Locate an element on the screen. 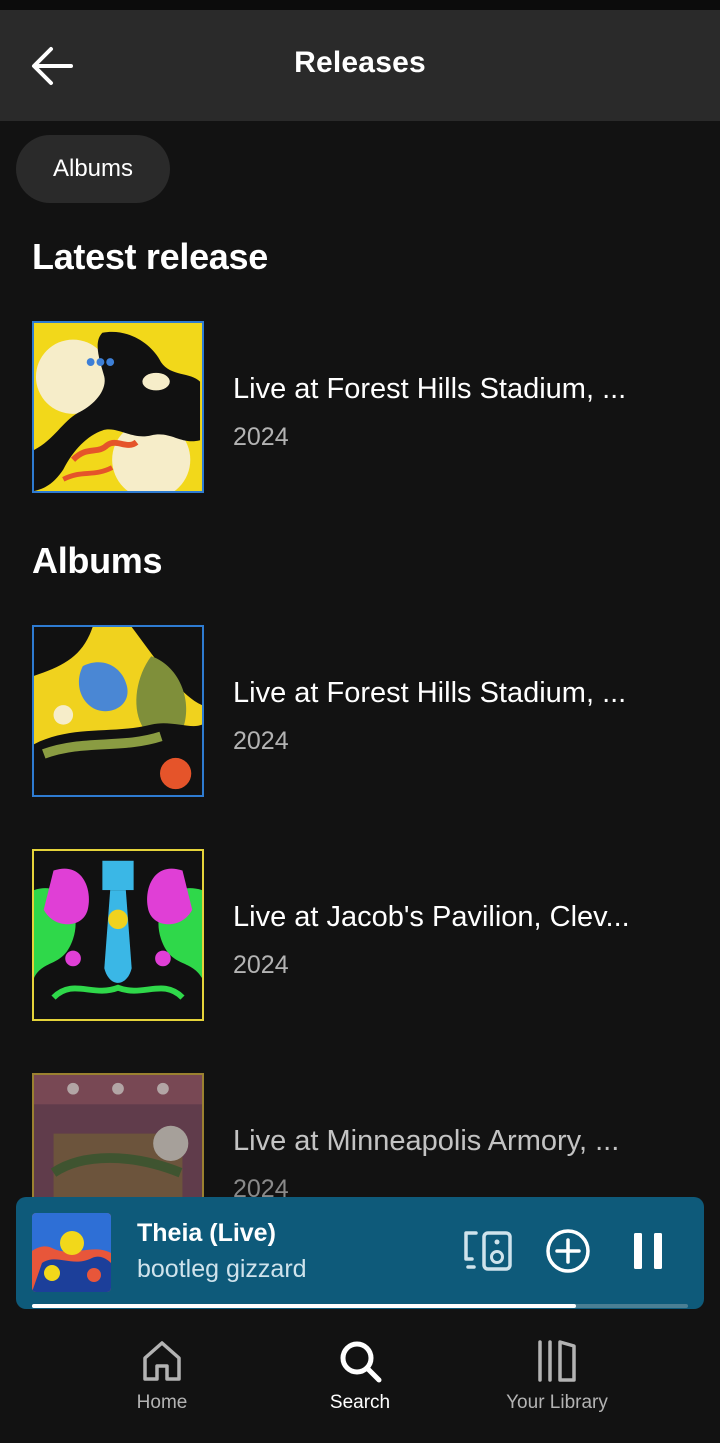 Image resolution: width=720 pixels, height=1443 pixels. nav-search: Search is located at coordinates (360, 1383).